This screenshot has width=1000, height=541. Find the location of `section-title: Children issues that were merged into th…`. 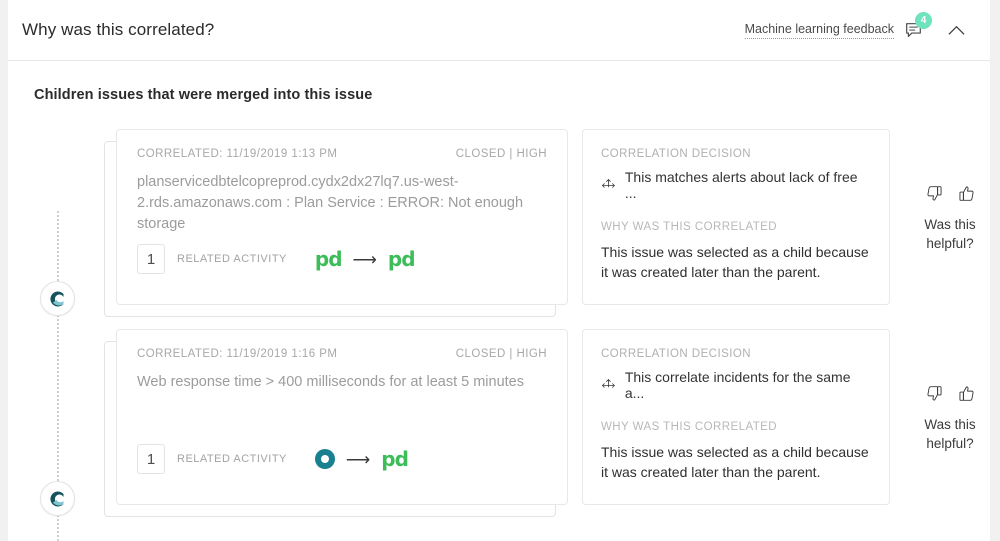

section-title: Children issues that were merged into th… is located at coordinates (203, 95).